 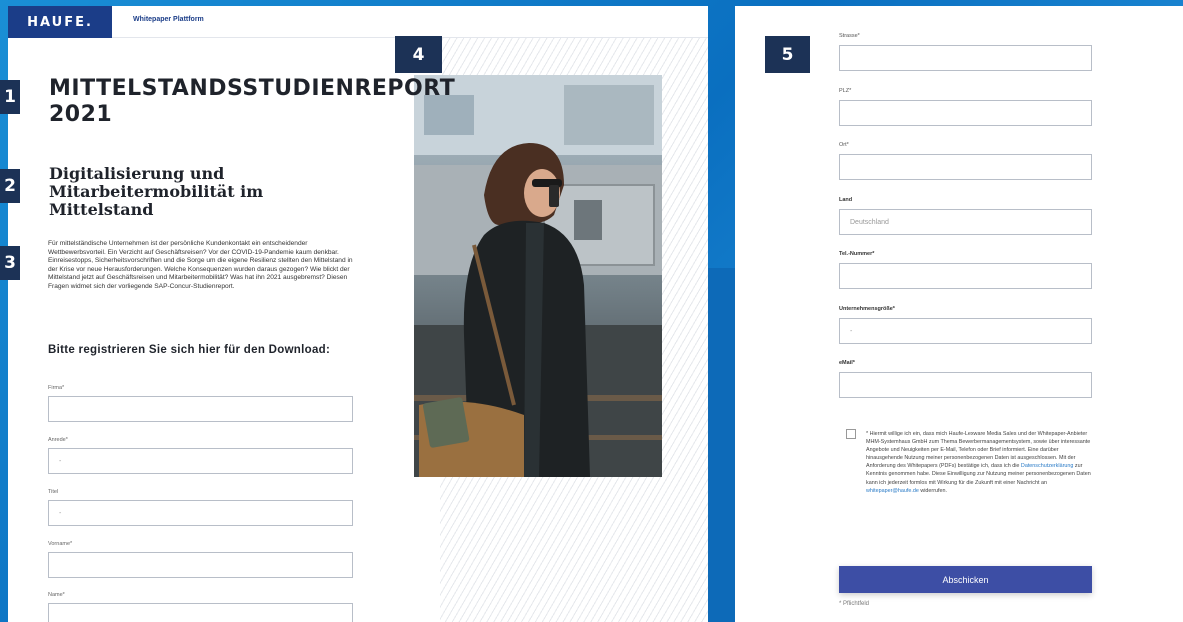 I want to click on vorname-label: Vorname*, so click(x=60, y=544).